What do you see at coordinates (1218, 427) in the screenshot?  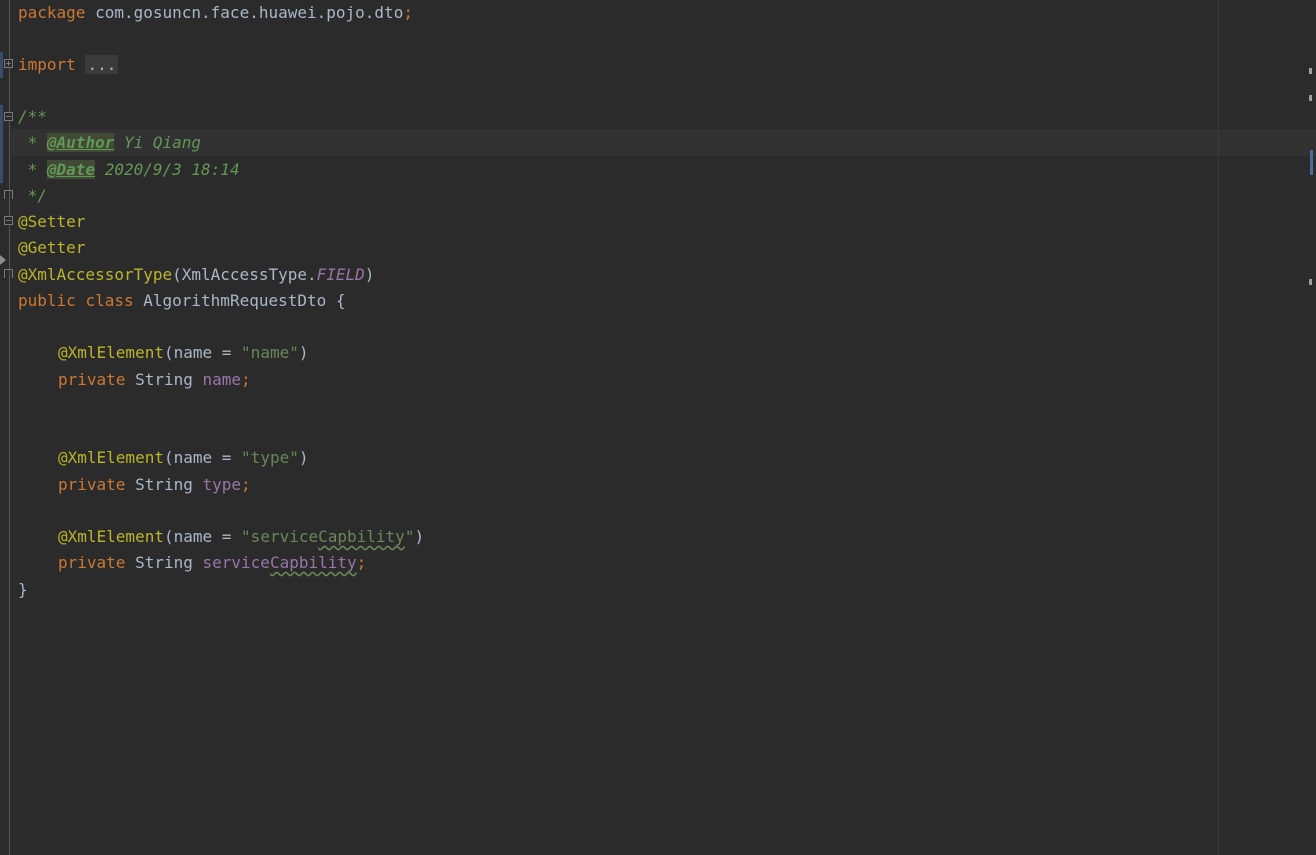 I see `right-margin-guide` at bounding box center [1218, 427].